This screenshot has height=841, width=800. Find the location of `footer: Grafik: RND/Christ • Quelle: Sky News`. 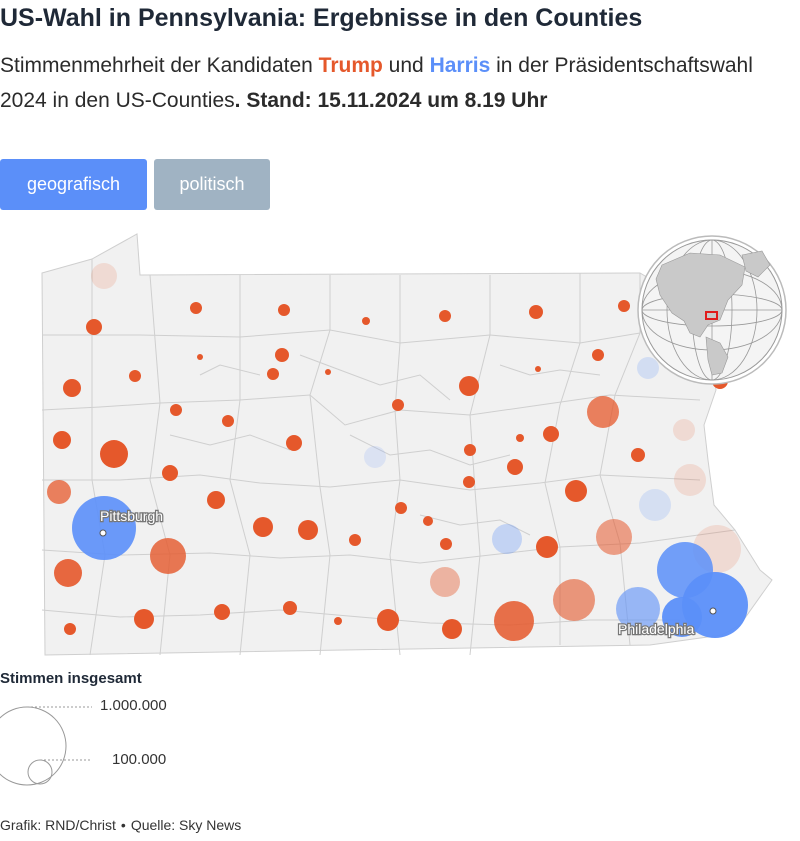

footer: Grafik: RND/Christ • Quelle: Sky News is located at coordinates (120, 825).